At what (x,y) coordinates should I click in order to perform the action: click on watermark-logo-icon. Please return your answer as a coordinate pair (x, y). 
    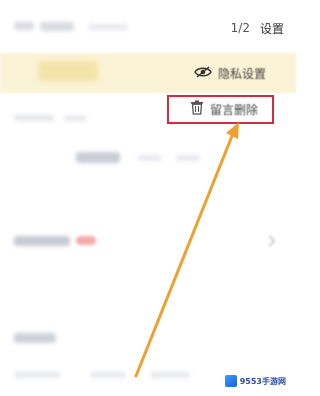
    Looking at the image, I should click on (230, 381).